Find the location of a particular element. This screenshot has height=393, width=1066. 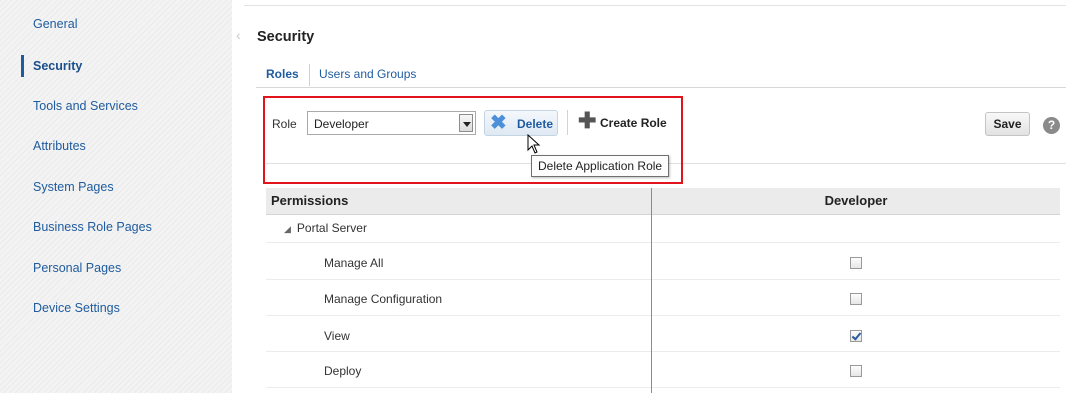

permission-deploy: Deploy is located at coordinates (343, 371).